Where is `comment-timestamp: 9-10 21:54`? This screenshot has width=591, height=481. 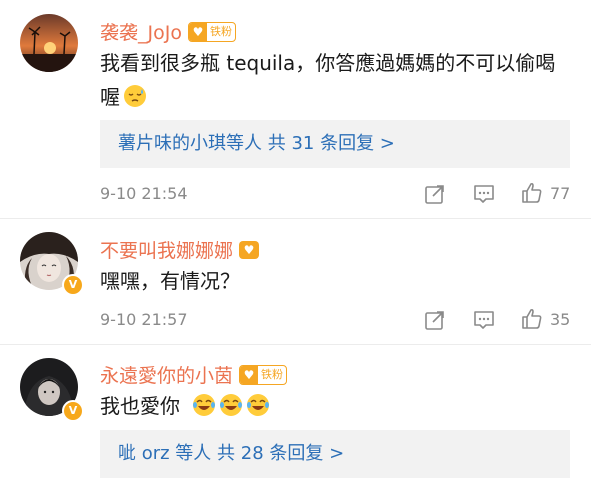 comment-timestamp: 9-10 21:54 is located at coordinates (144, 193).